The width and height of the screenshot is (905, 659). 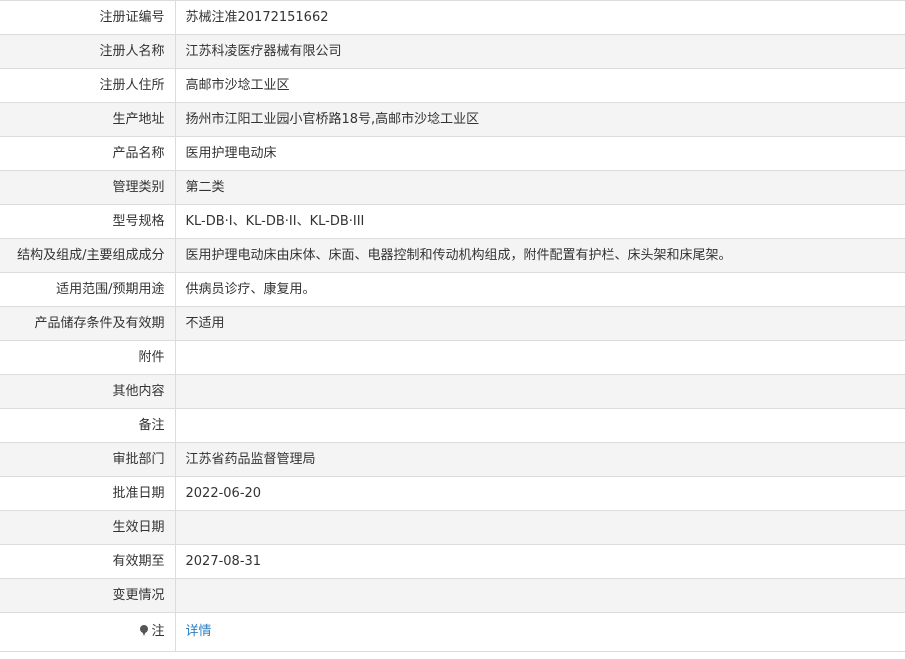 What do you see at coordinates (540, 85) in the screenshot?
I see `field-value-registrant-address: 高邮市沙埝工业区` at bounding box center [540, 85].